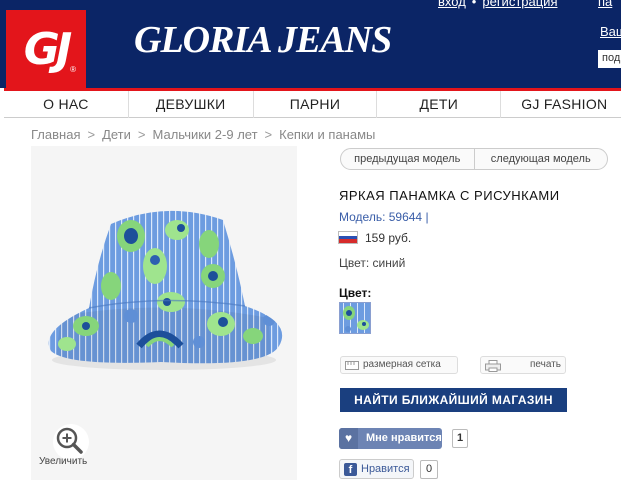  What do you see at coordinates (205, 134) in the screenshot?
I see `breadcrumb-boys-2-9: Мальчики 2-9 лет` at bounding box center [205, 134].